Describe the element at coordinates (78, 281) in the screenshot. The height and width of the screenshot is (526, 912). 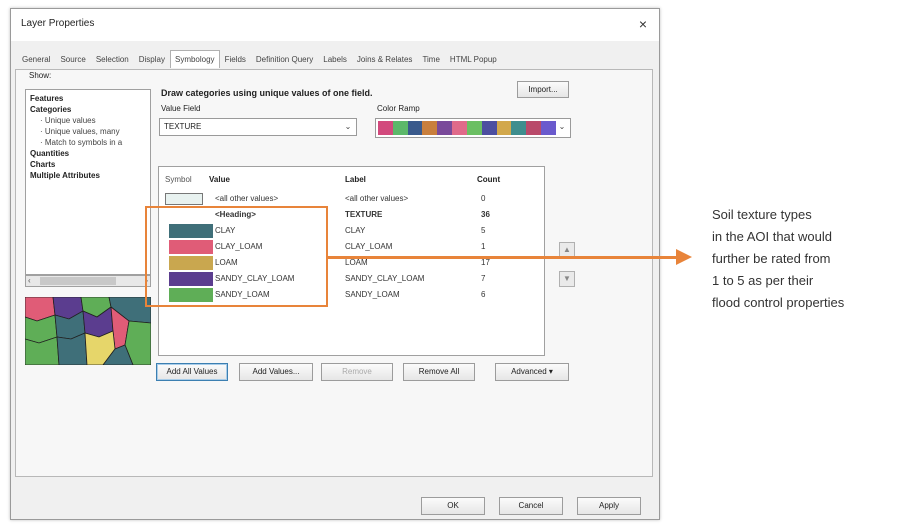
I see `scroll-thumb` at that location.